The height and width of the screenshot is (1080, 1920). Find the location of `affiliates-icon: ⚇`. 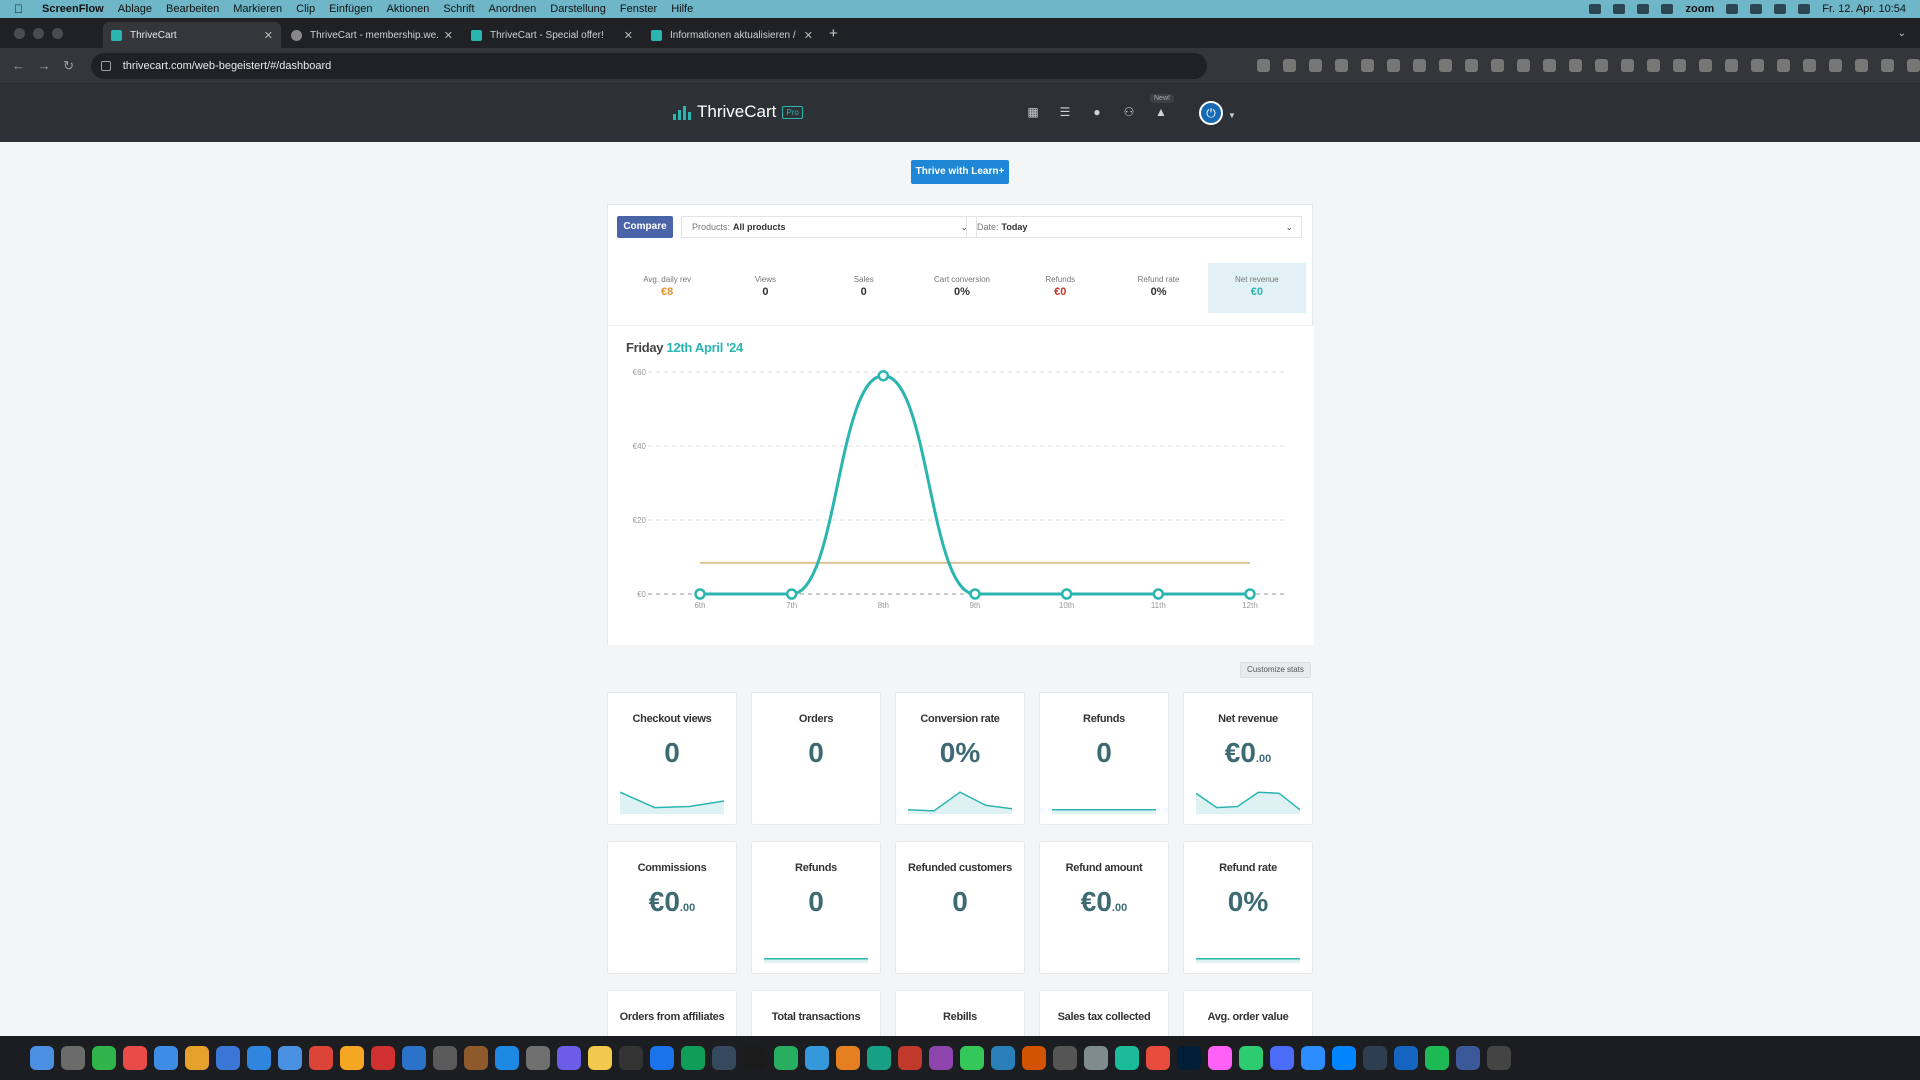

affiliates-icon: ⚇ is located at coordinates (1129, 112).